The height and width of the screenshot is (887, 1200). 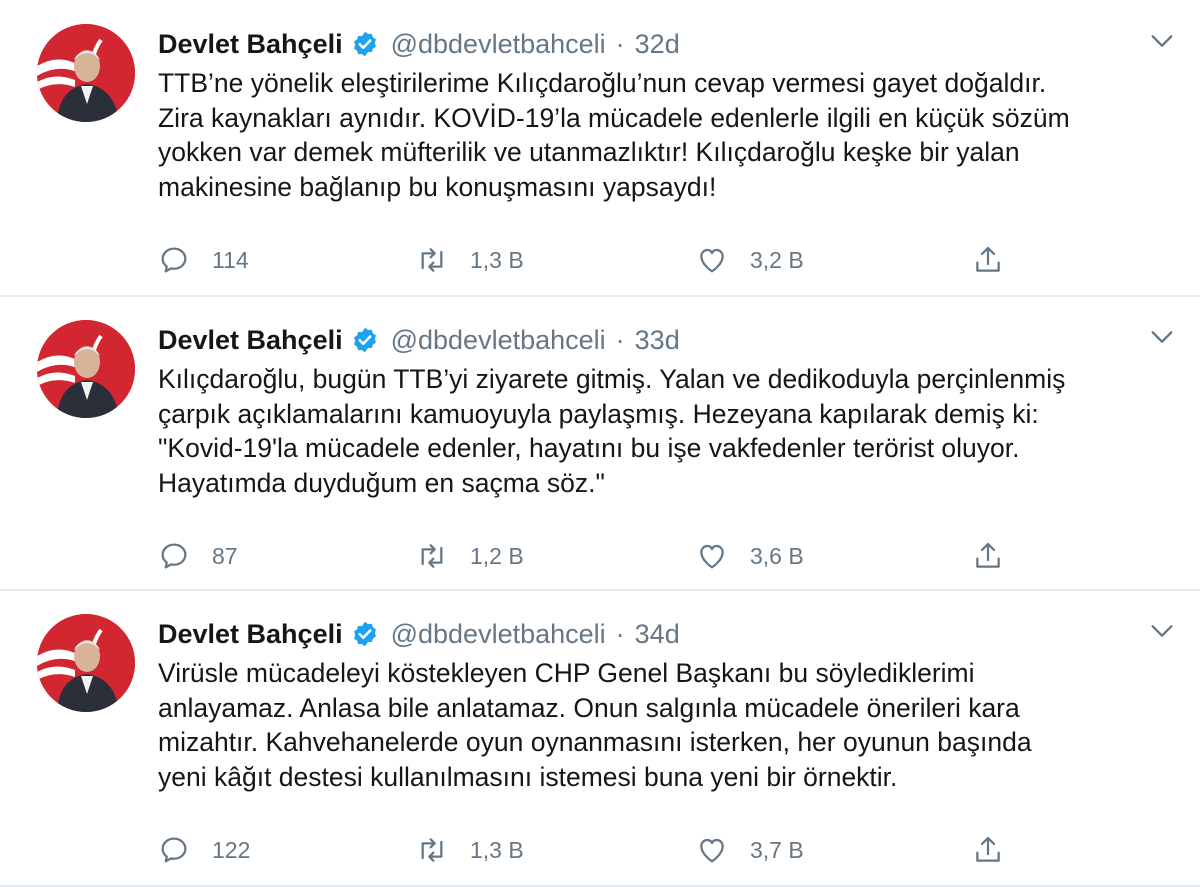 I want to click on like-button: 3,6 B, so click(x=750, y=556).